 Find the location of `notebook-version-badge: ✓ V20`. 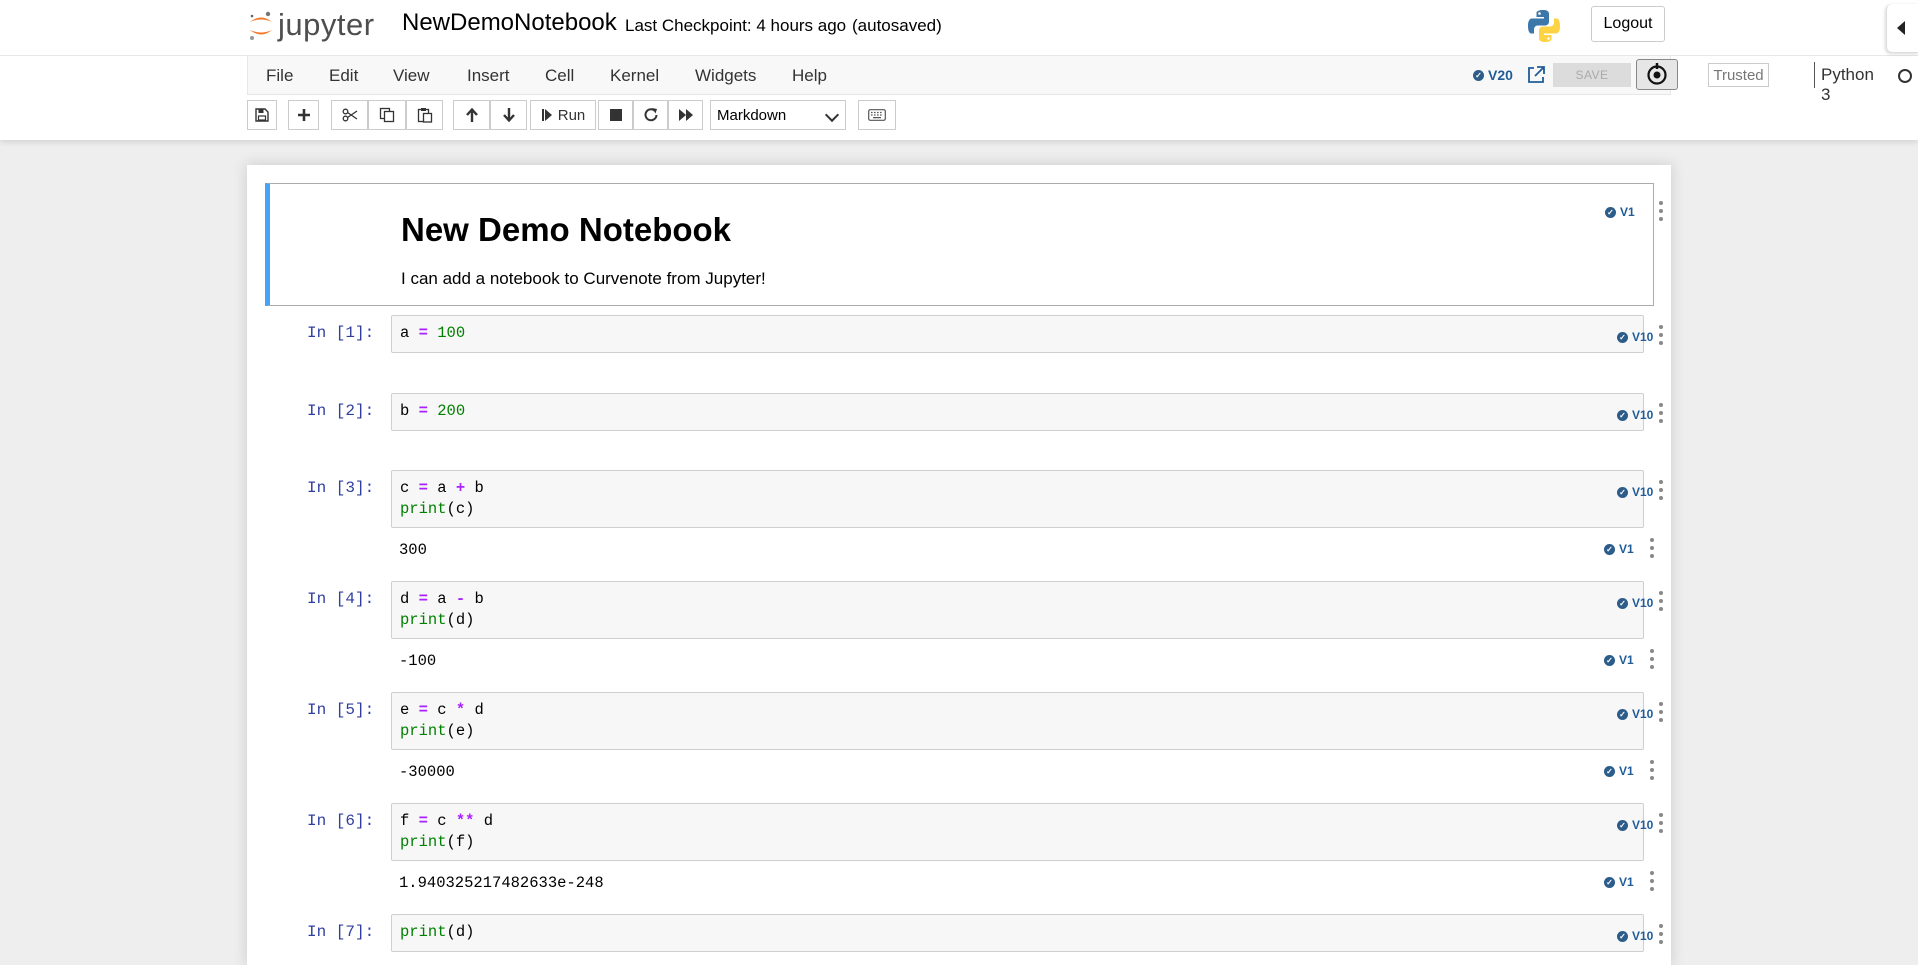

notebook-version-badge: ✓ V20 is located at coordinates (1493, 75).